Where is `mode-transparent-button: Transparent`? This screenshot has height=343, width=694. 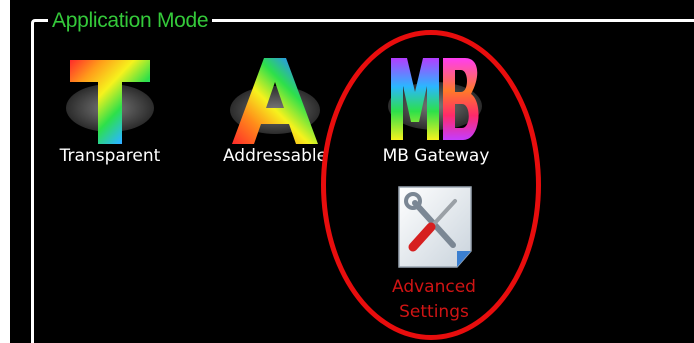
mode-transparent-button: Transparent is located at coordinates (110, 110).